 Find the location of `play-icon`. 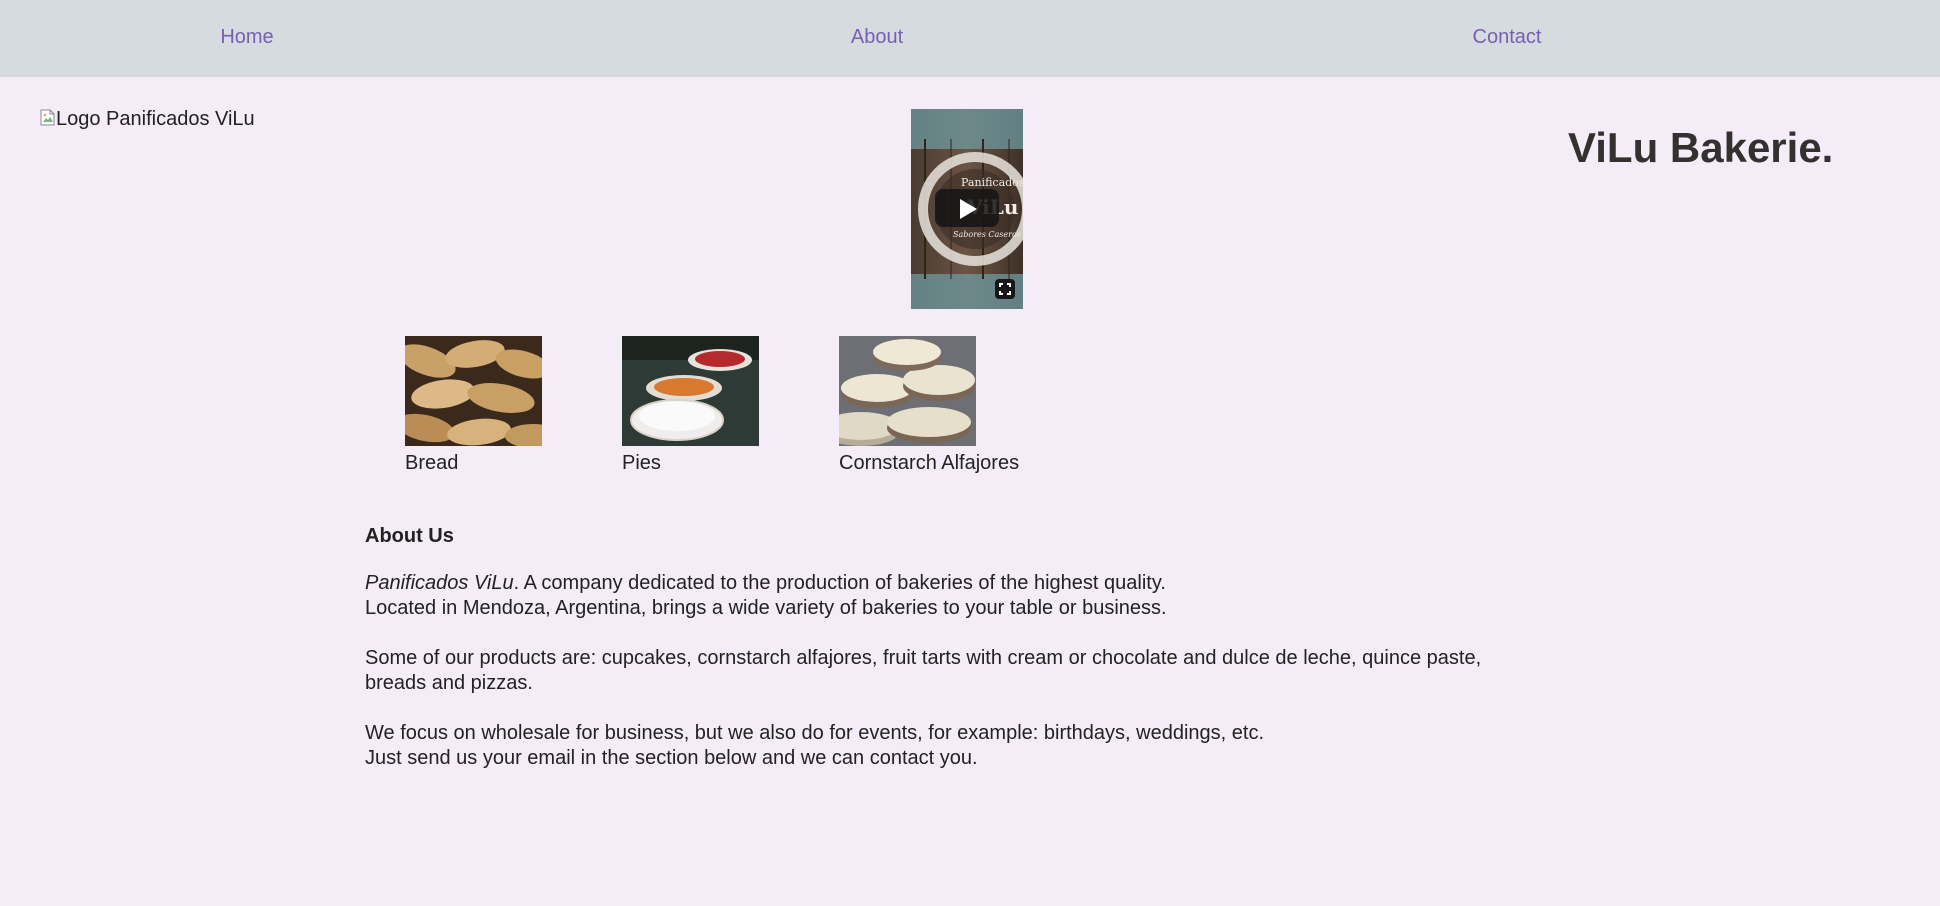

play-icon is located at coordinates (967, 208).